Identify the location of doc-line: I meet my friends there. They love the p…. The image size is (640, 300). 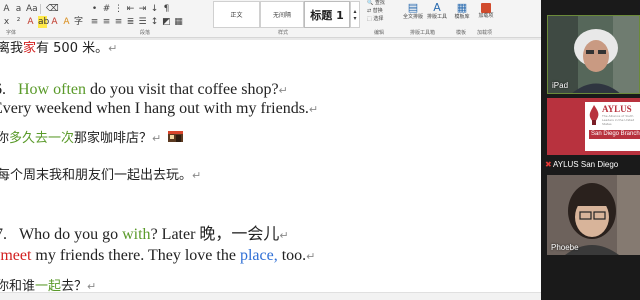
(157, 256).